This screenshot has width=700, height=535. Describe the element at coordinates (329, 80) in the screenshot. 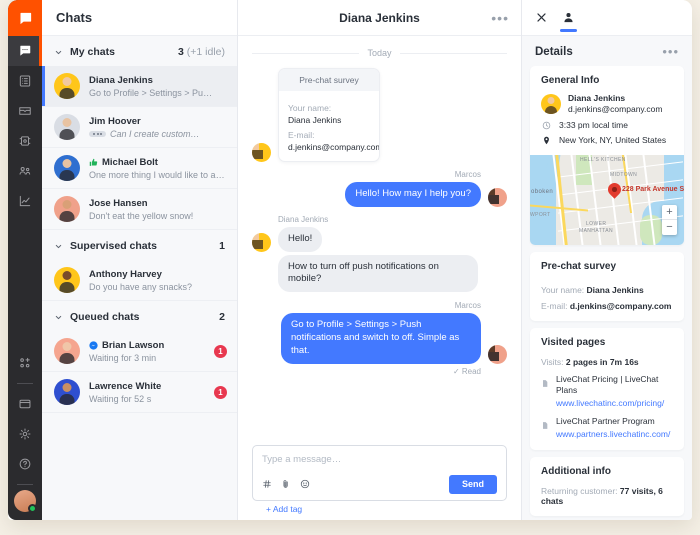

I see `survey-card-title: Pre-chat survey` at that location.